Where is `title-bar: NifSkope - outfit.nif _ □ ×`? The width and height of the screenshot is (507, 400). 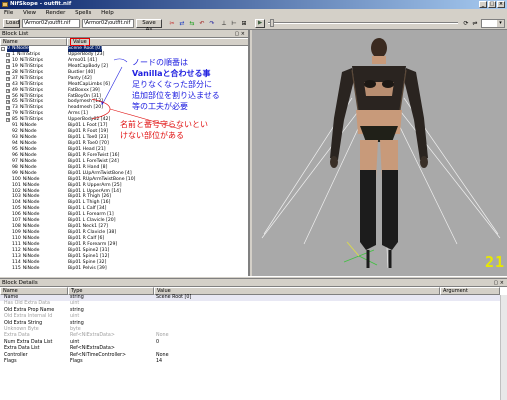 title-bar: NifSkope - outfit.nif _ □ × is located at coordinates (253, 4).